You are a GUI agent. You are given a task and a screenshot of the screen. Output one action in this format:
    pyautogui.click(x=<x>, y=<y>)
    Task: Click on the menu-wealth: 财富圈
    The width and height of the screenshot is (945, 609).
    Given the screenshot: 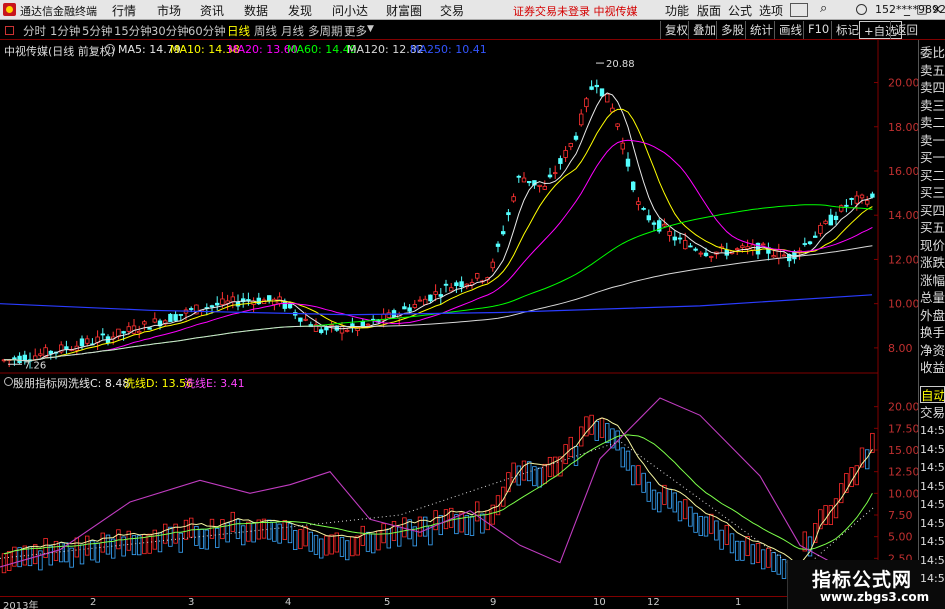 What is the action you would take?
    pyautogui.click(x=404, y=10)
    